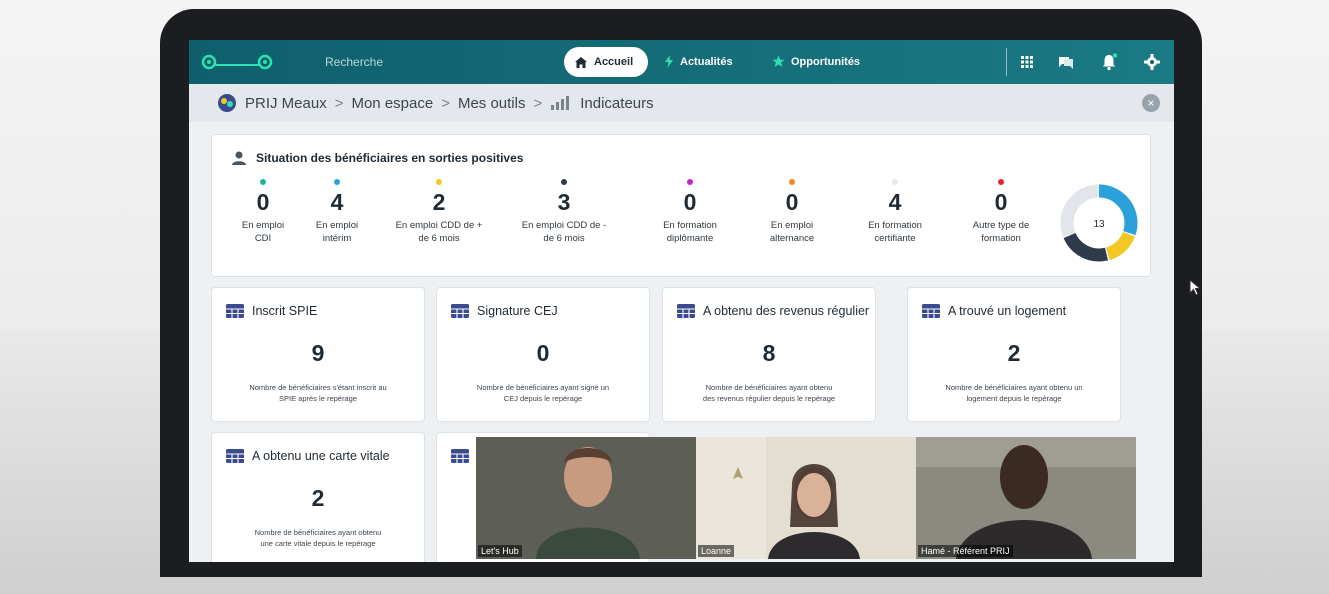 The width and height of the screenshot is (1329, 594). Describe the element at coordinates (492, 103) in the screenshot. I see `breadcrumb-outils: Mes outils` at that location.